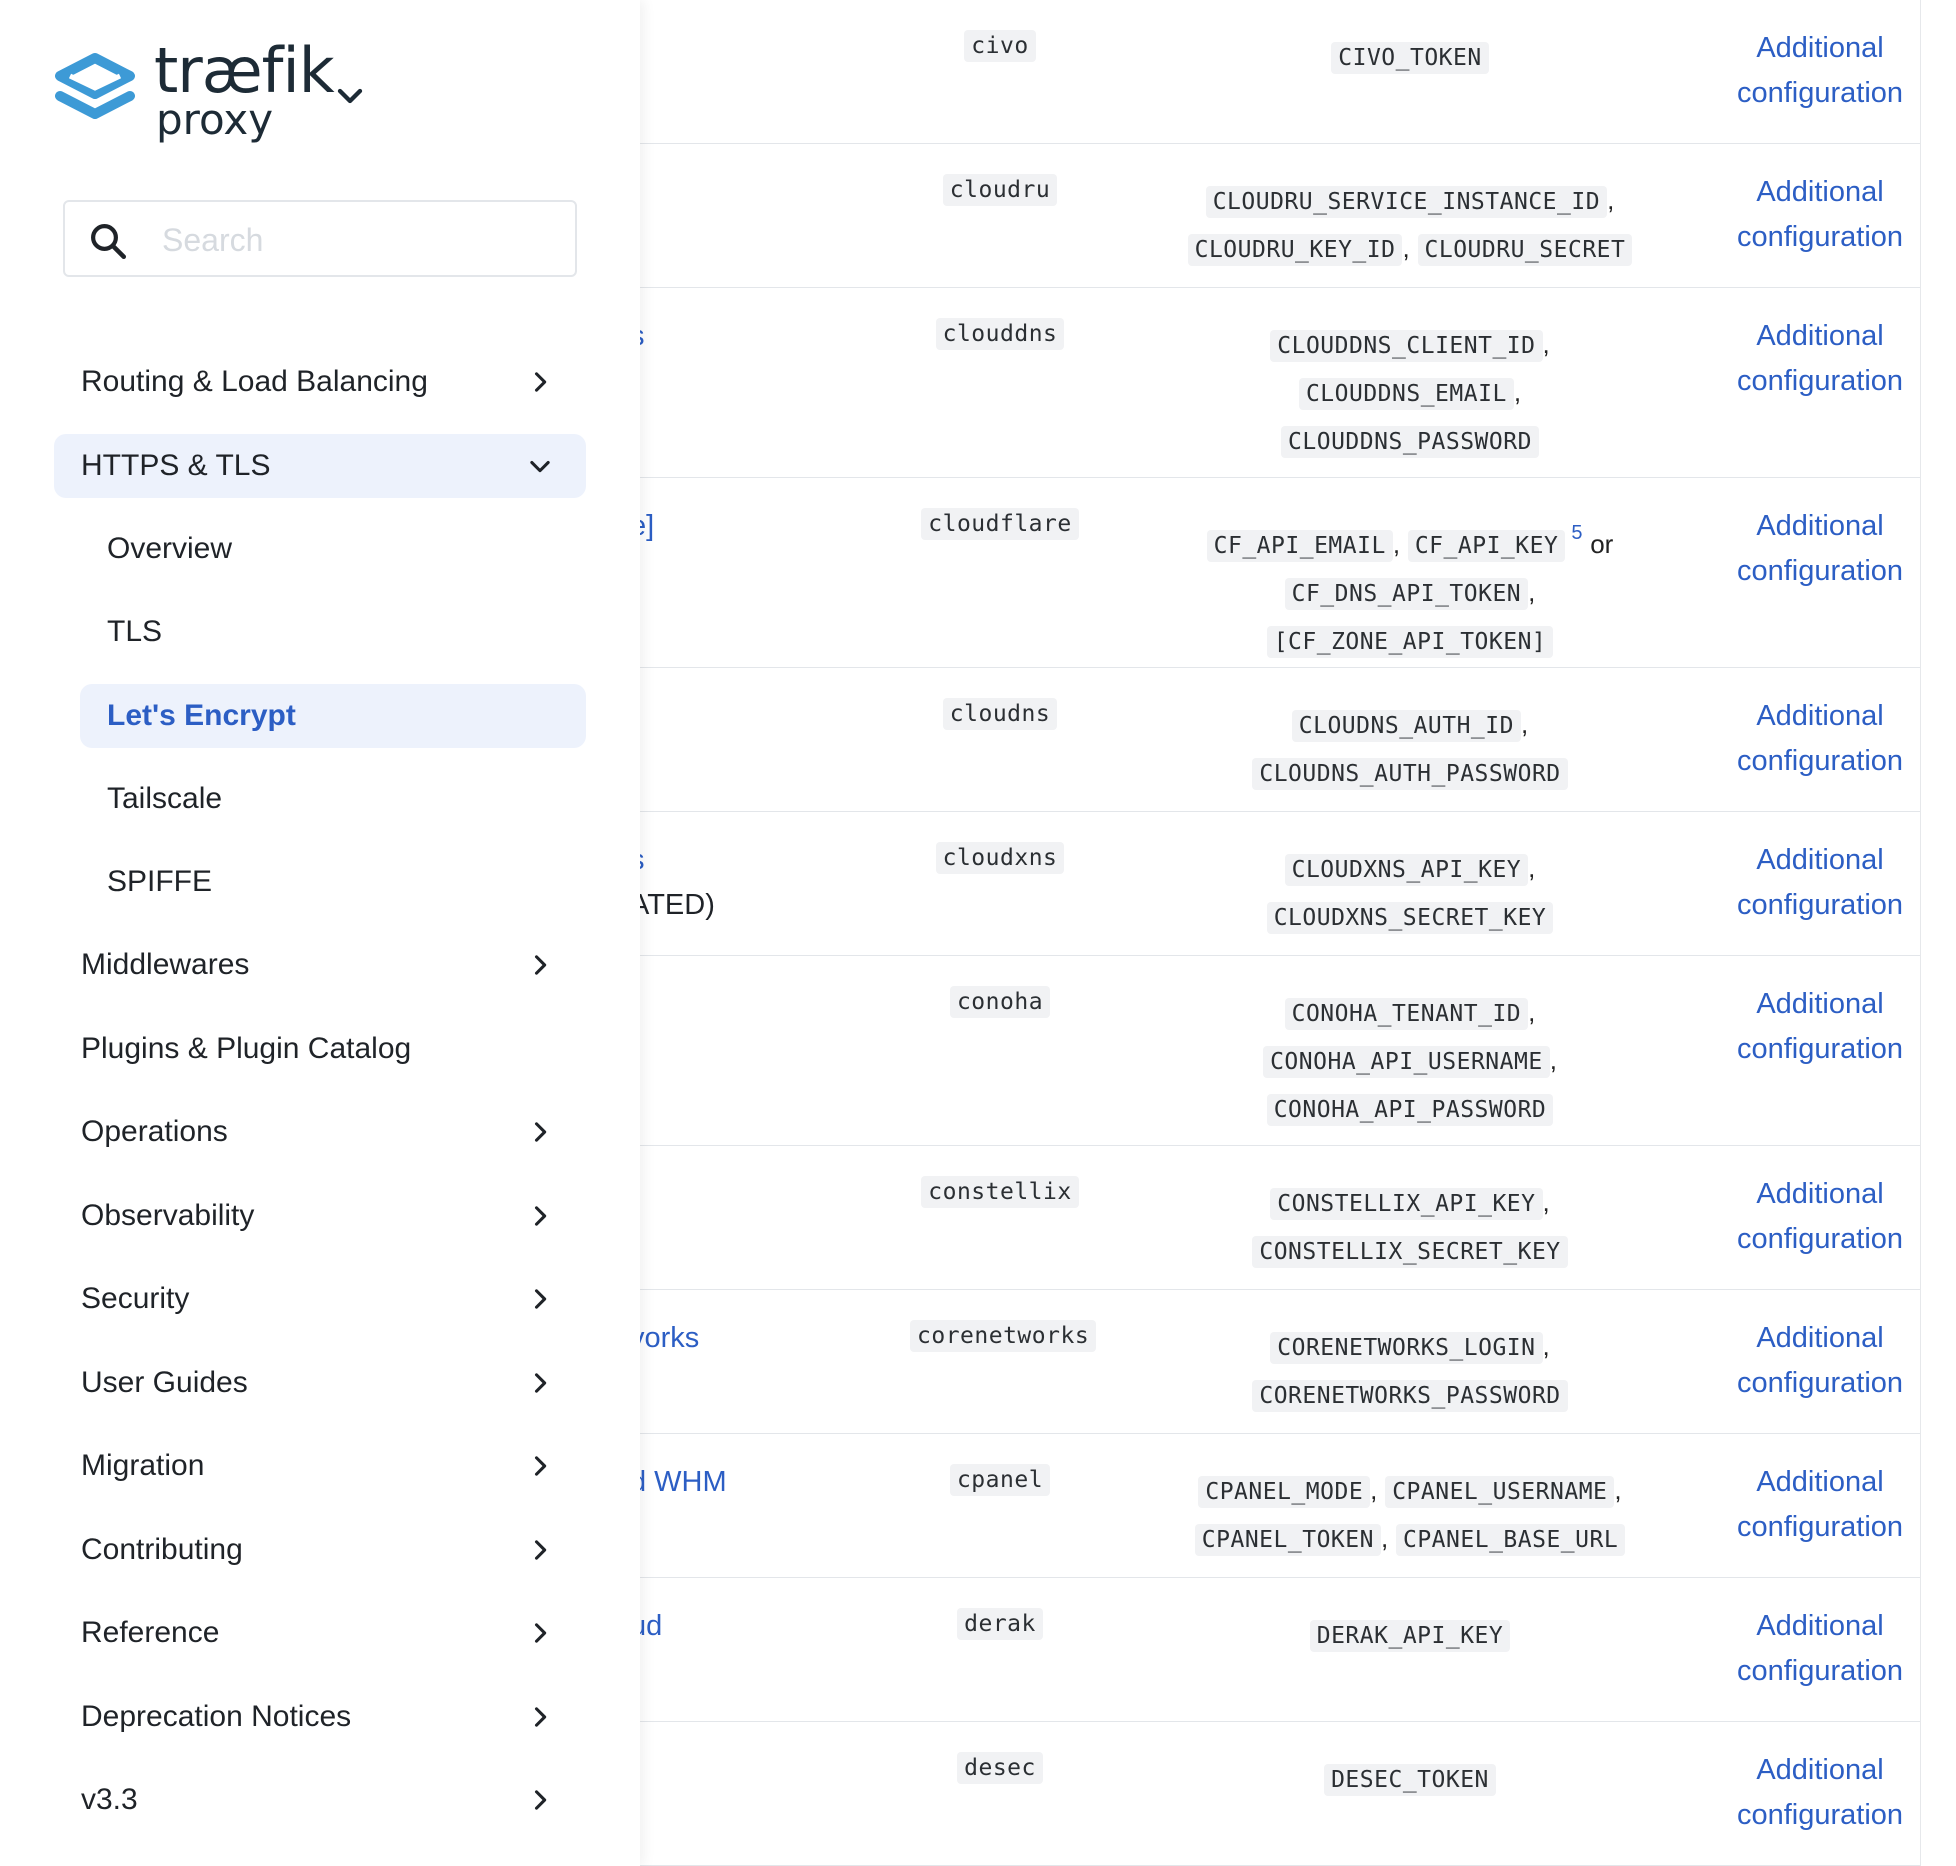 The image size is (1956, 1866). What do you see at coordinates (320, 1049) in the screenshot?
I see `nav-plugins: Plugins & Plugin Catalog` at bounding box center [320, 1049].